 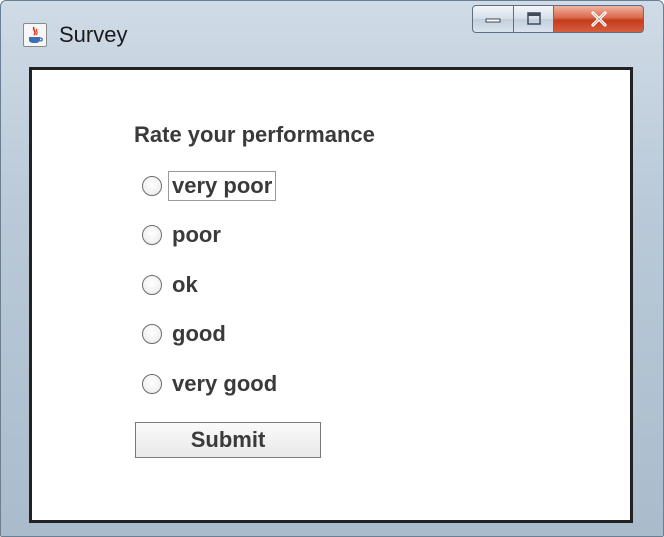 What do you see at coordinates (196, 234) in the screenshot?
I see `rating-label: poor` at bounding box center [196, 234].